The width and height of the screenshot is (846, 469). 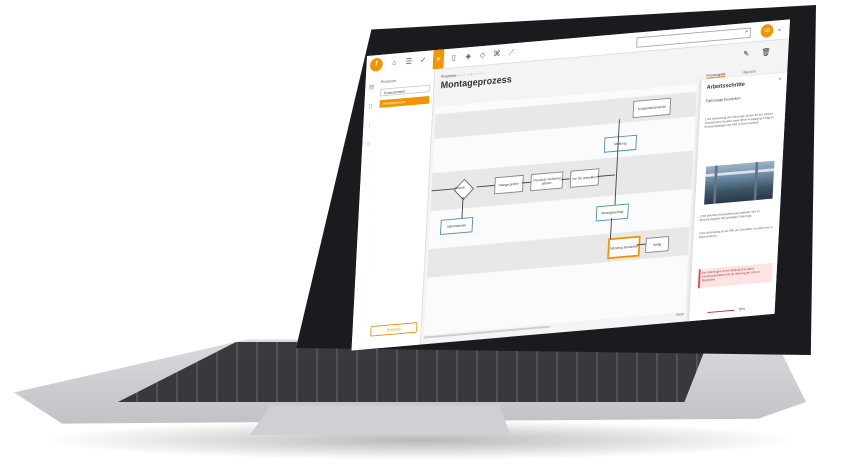 I want to click on laptop-trackpad, so click(x=380, y=420).